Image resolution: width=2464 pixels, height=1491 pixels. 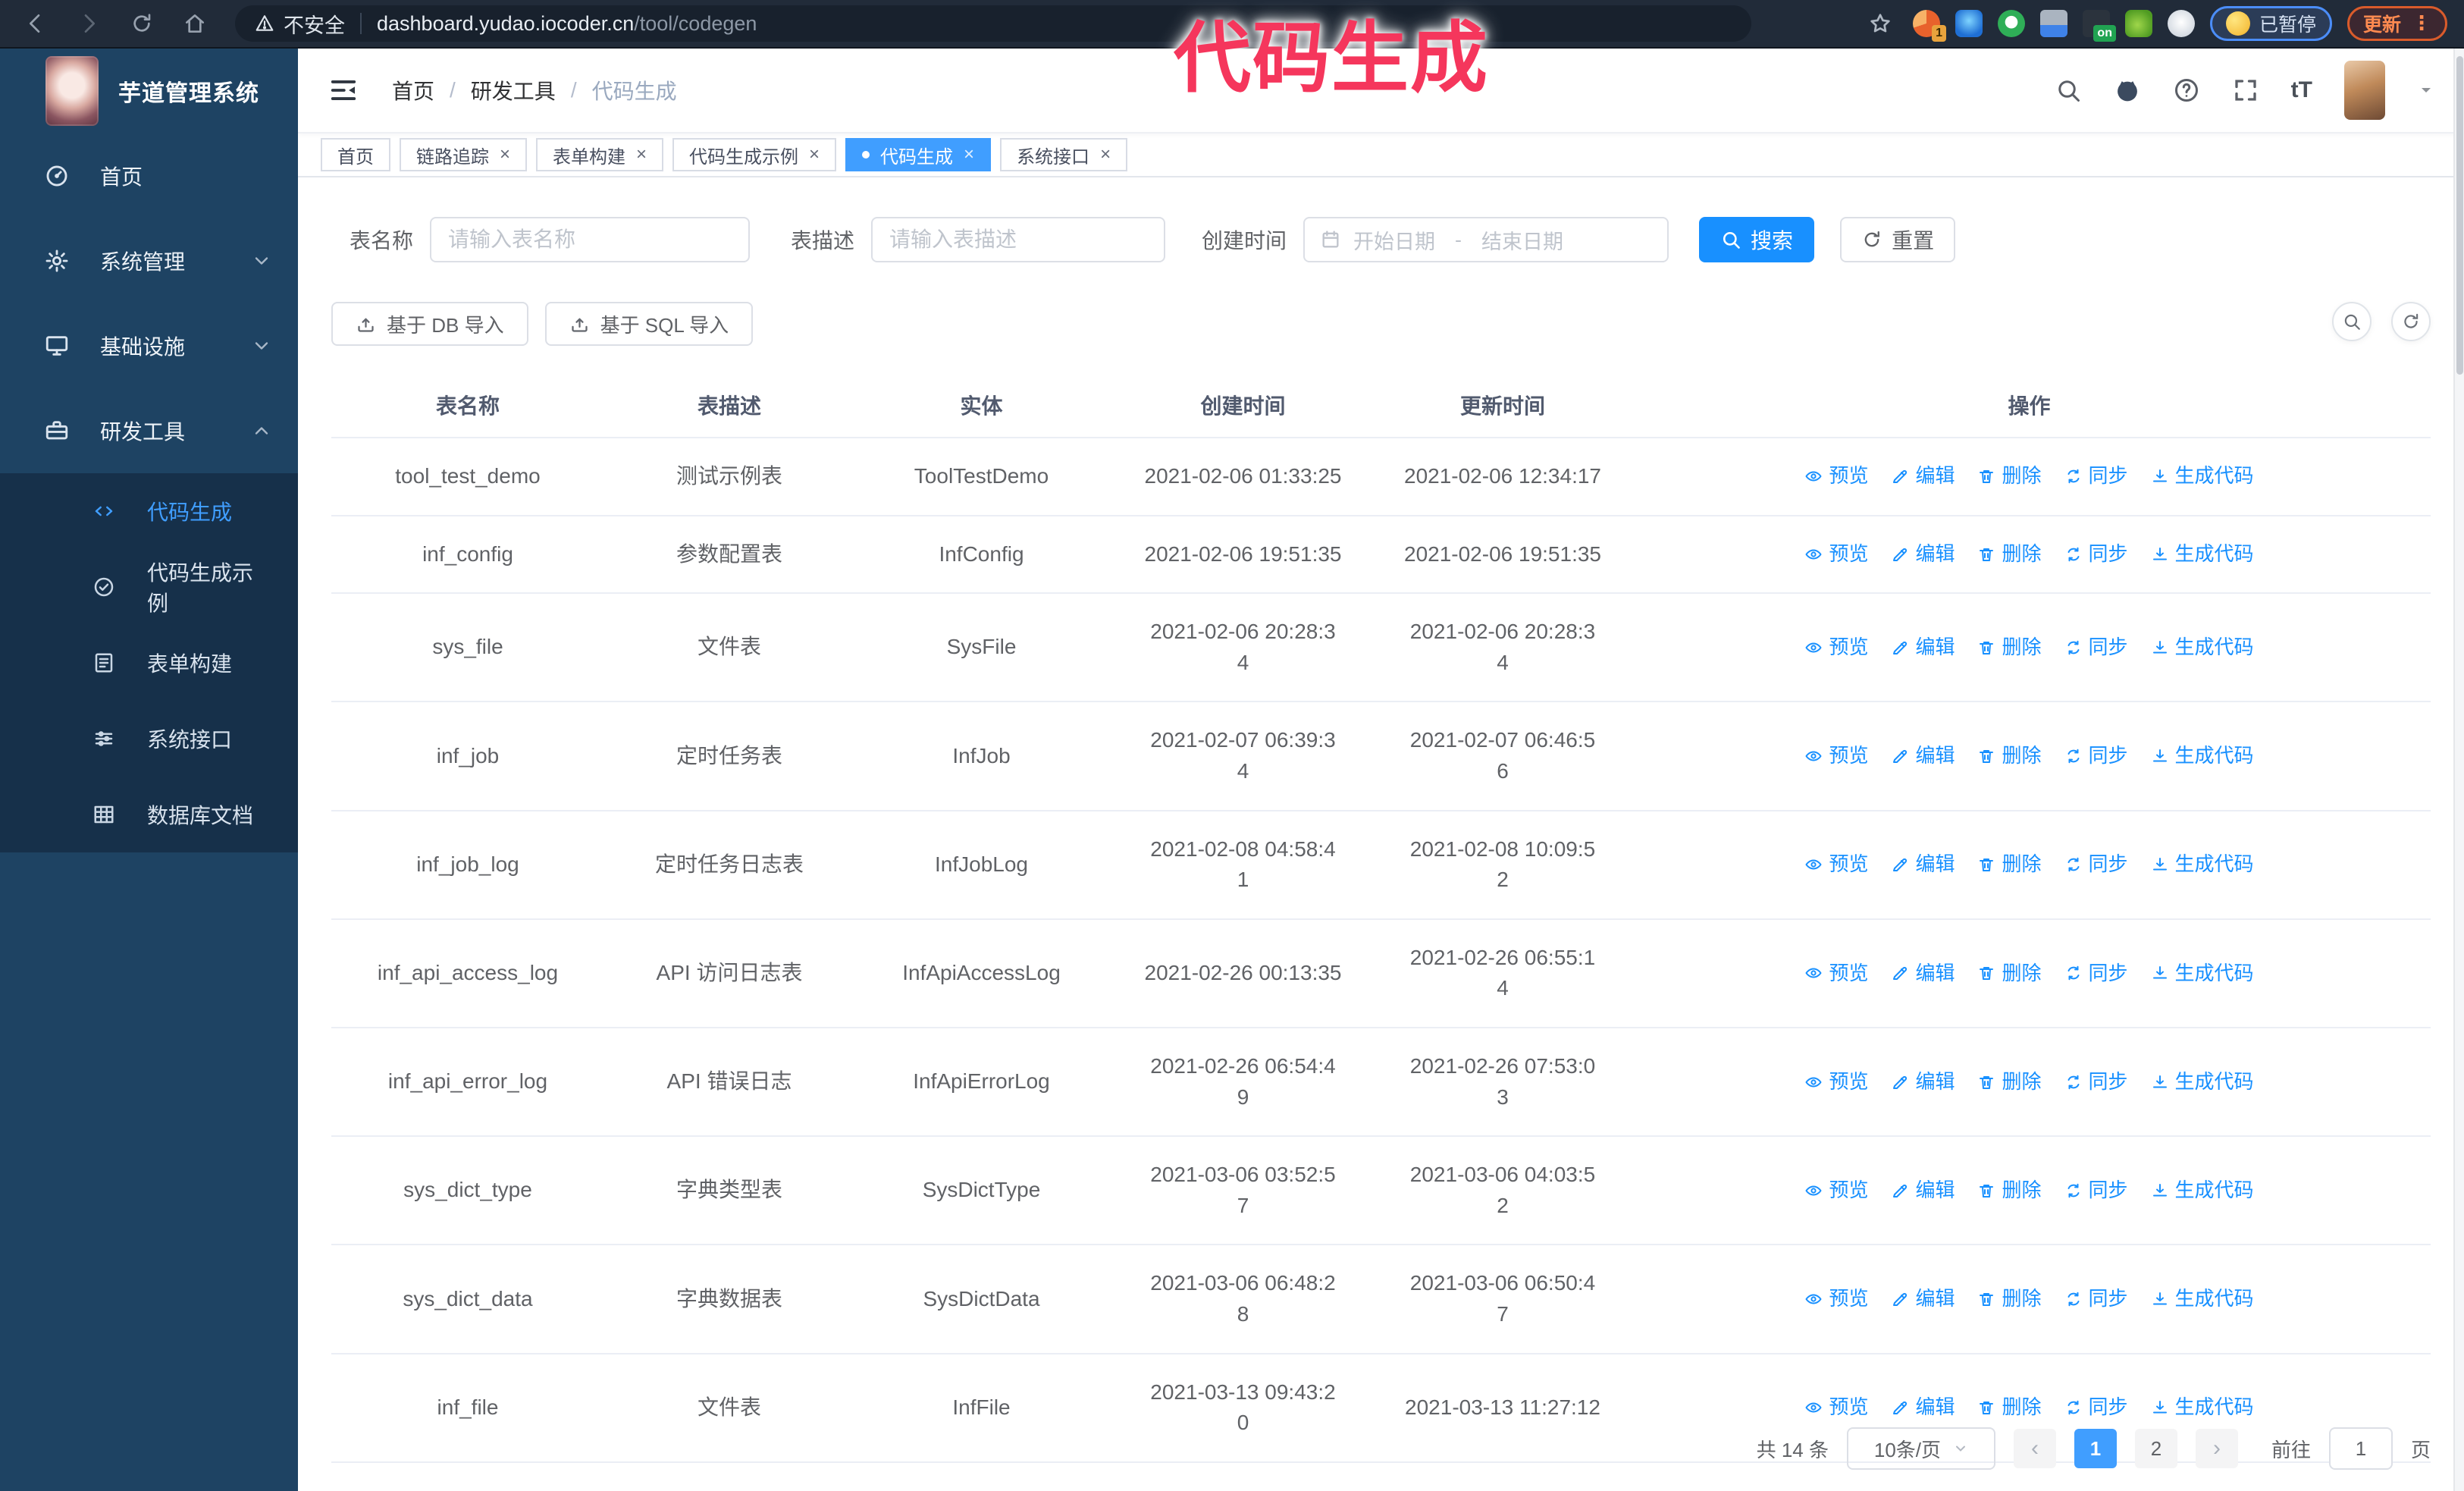 I want to click on browser-update-button: 更新 ⋮, so click(x=2397, y=23).